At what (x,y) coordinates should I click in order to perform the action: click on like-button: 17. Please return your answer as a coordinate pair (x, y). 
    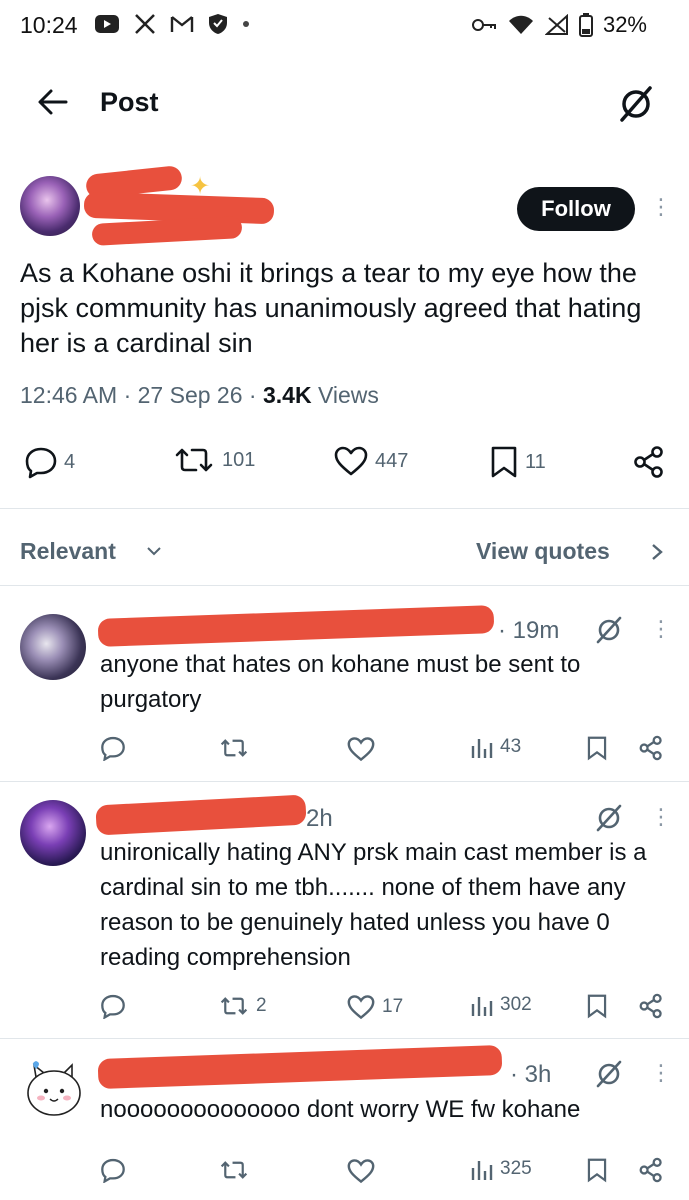
    Looking at the image, I should click on (374, 1007).